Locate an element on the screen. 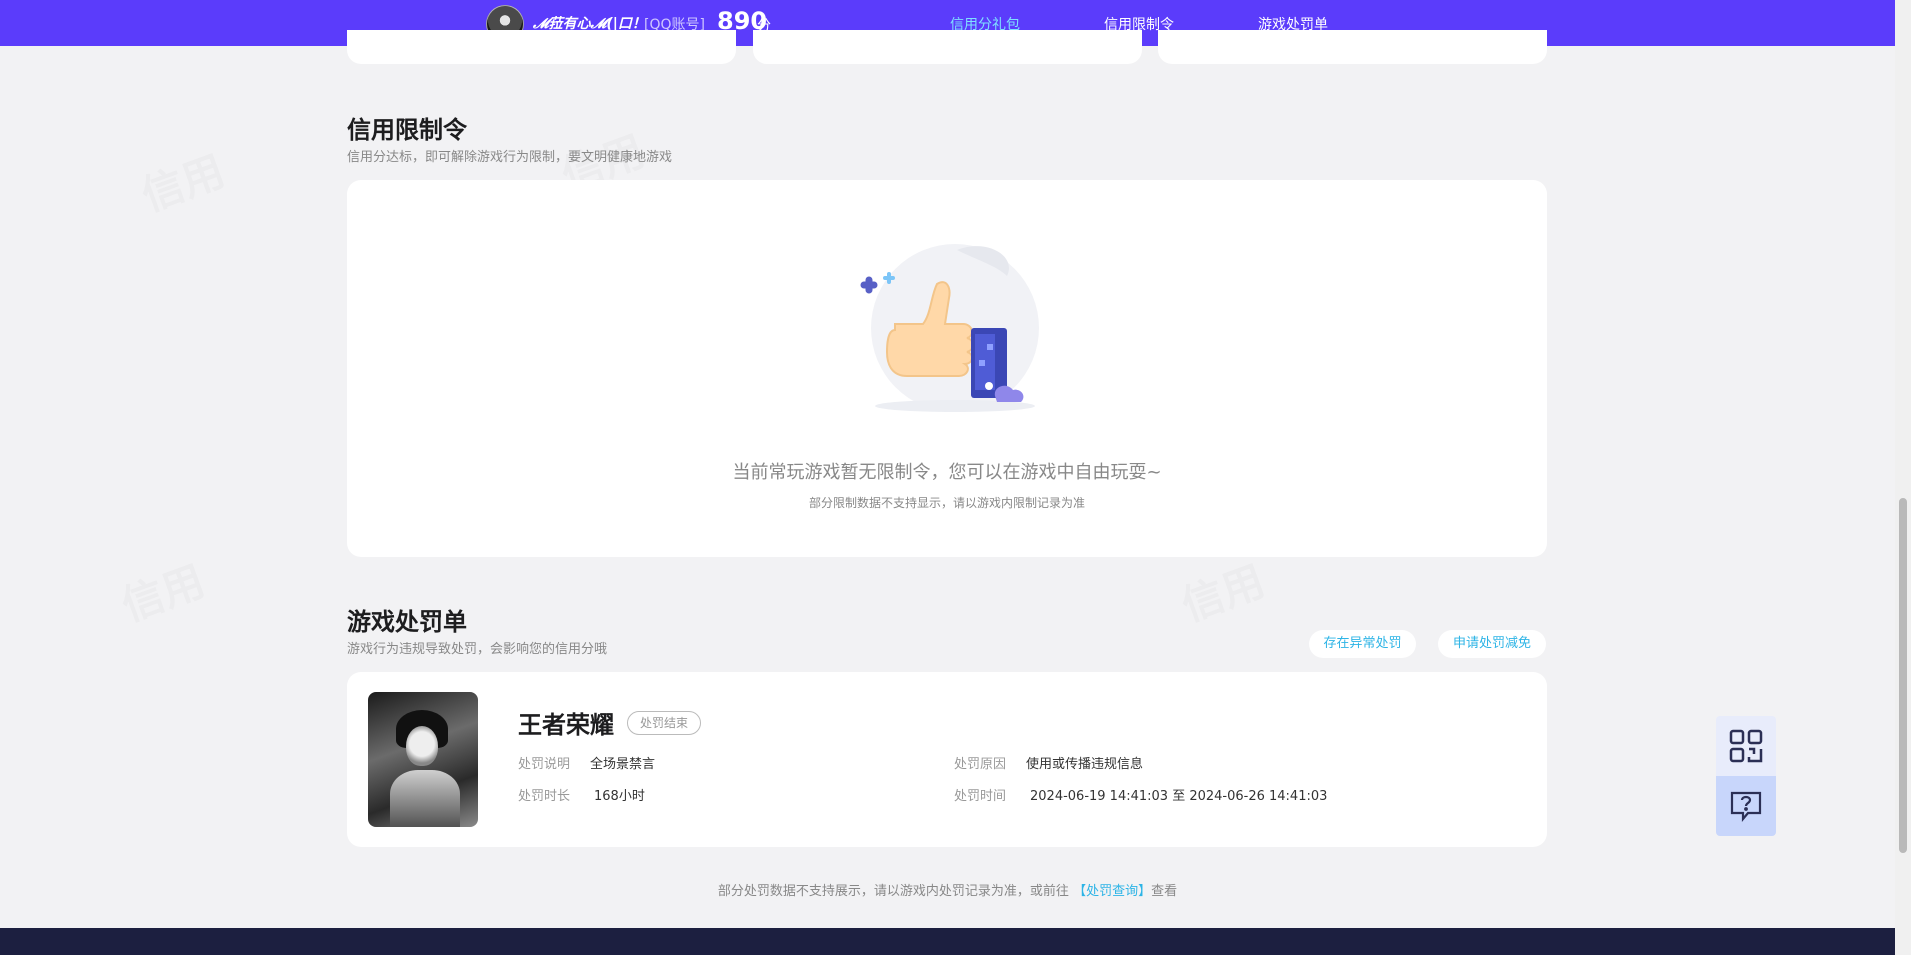  scrollbar-thumb is located at coordinates (1903, 675).